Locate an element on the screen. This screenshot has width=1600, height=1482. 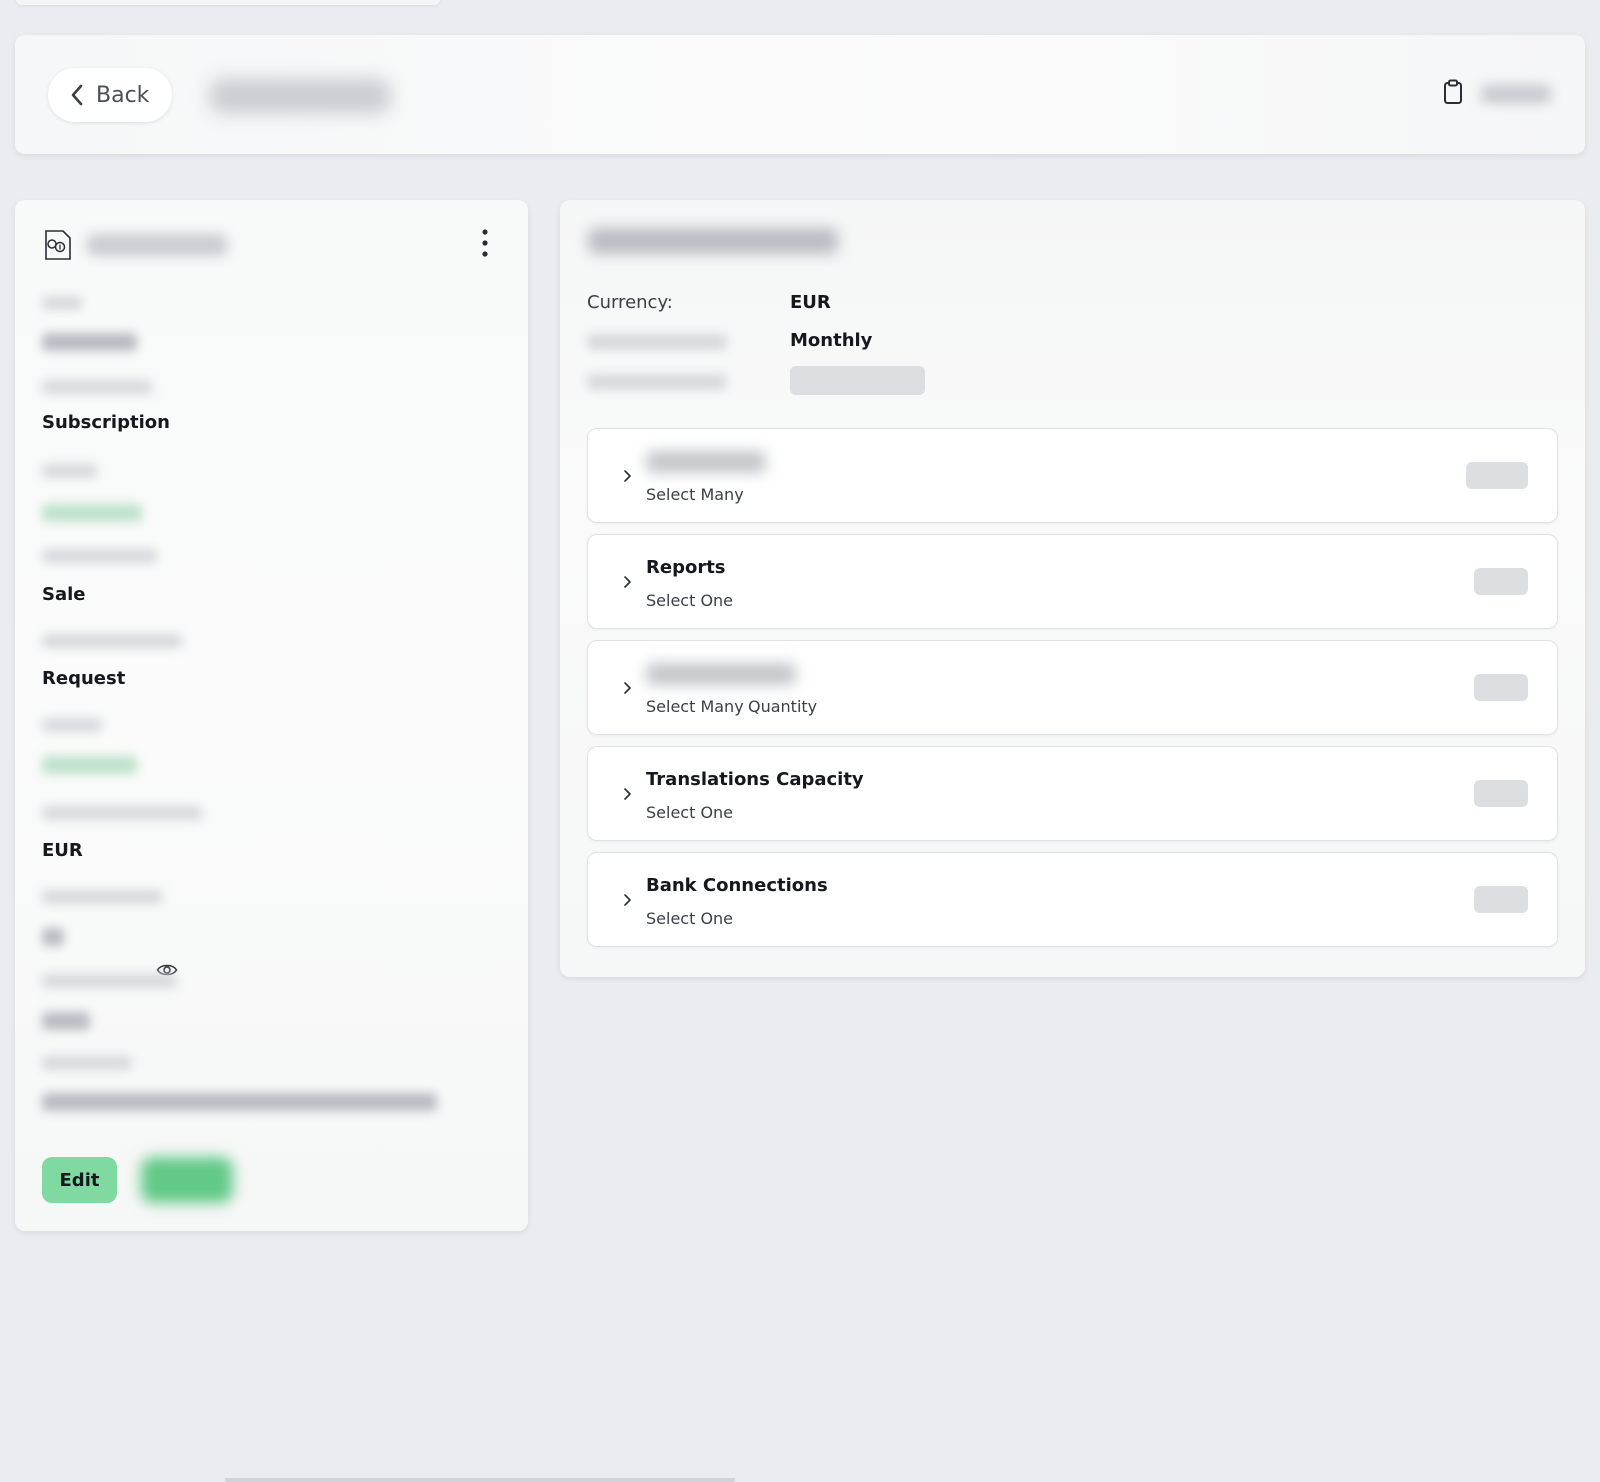
top-panel-edge is located at coordinates (228, 2).